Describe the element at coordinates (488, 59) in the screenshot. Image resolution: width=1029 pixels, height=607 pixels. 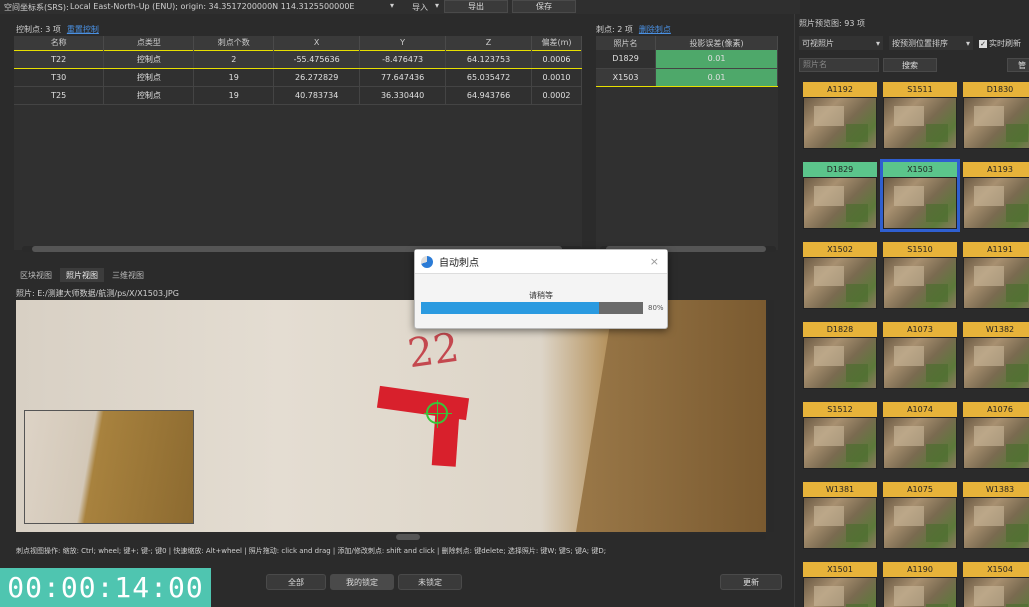
I see `table-cell: 64.123753` at that location.